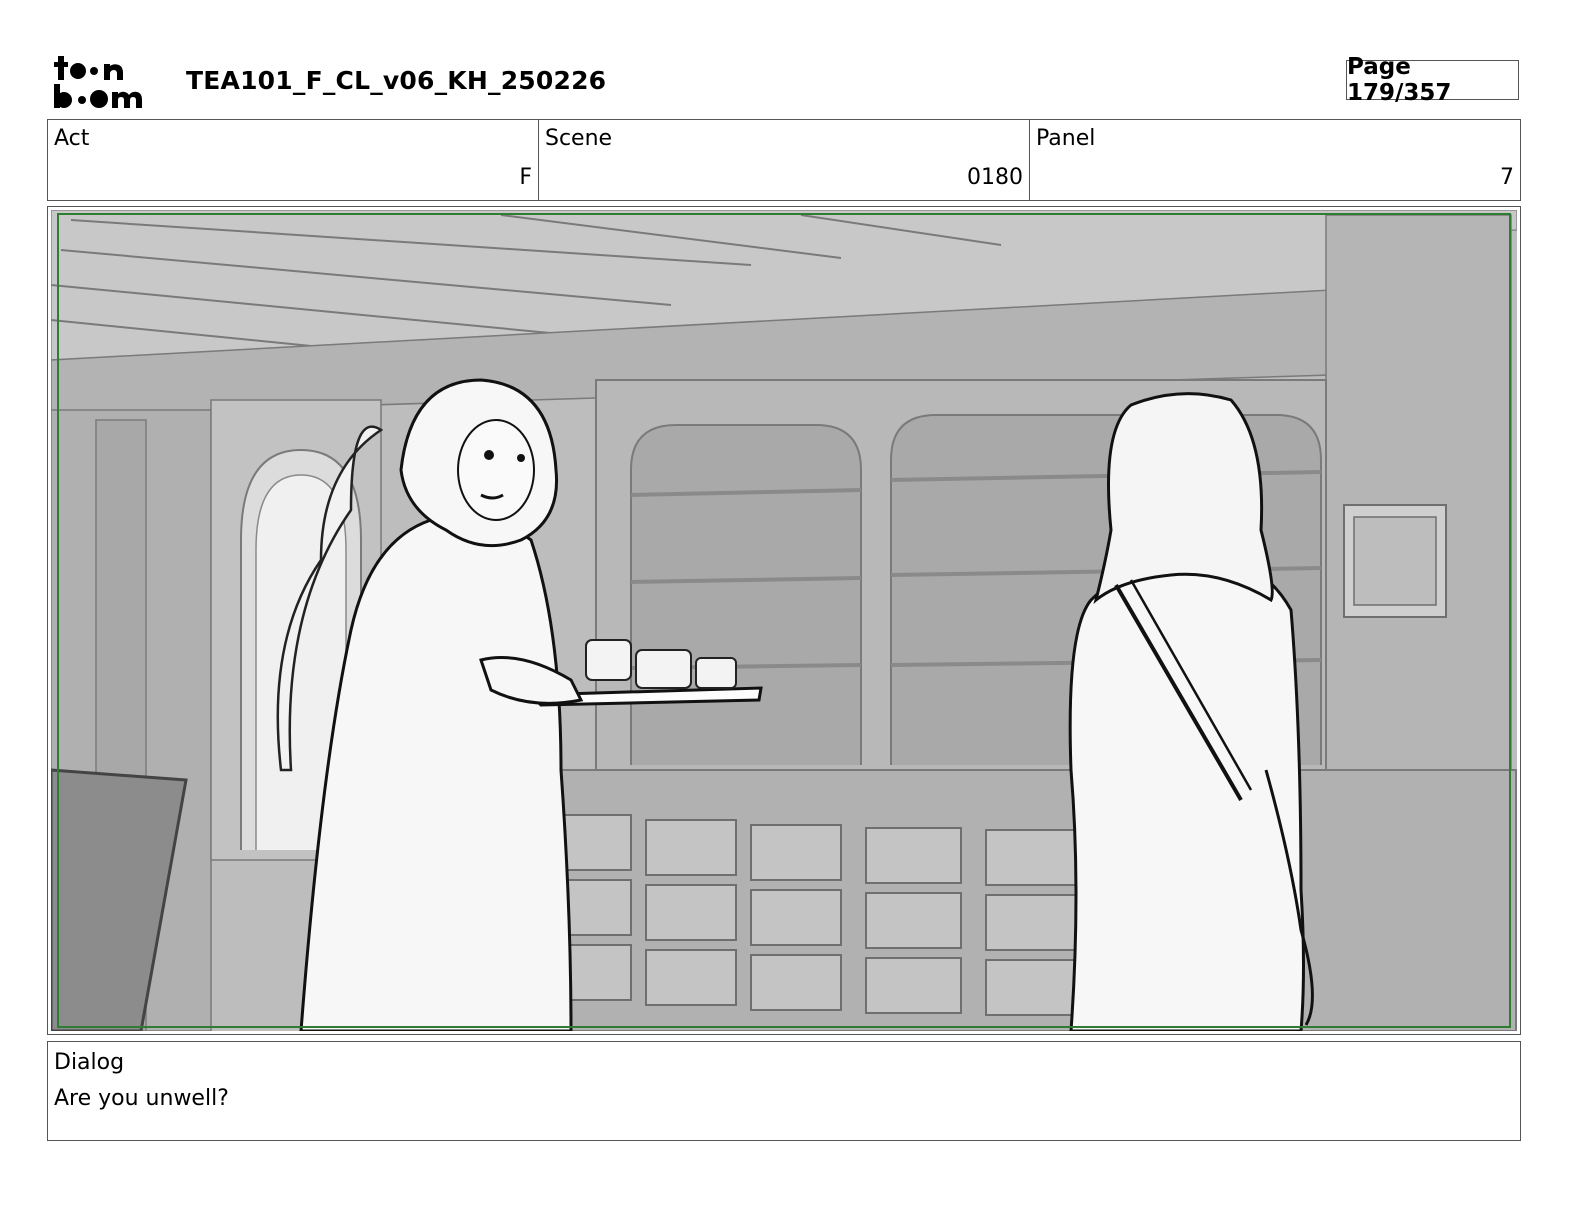 The height and width of the screenshot is (1224, 1584). What do you see at coordinates (1432, 80) in the screenshot?
I see `page-indicator: Page 179/357` at bounding box center [1432, 80].